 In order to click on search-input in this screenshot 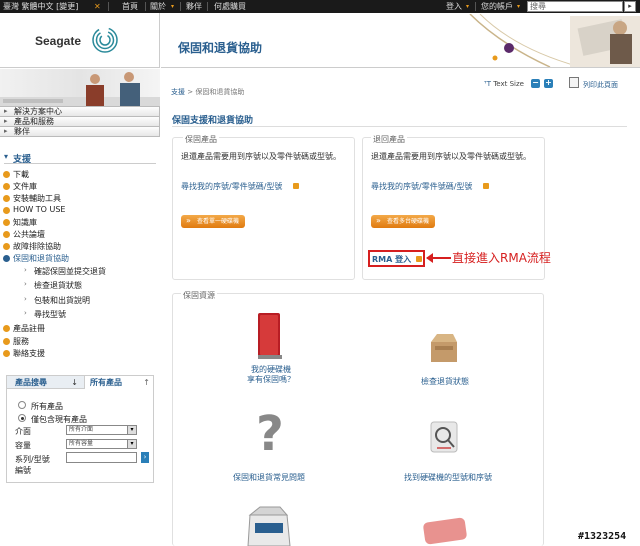, I will do `click(575, 6)`.